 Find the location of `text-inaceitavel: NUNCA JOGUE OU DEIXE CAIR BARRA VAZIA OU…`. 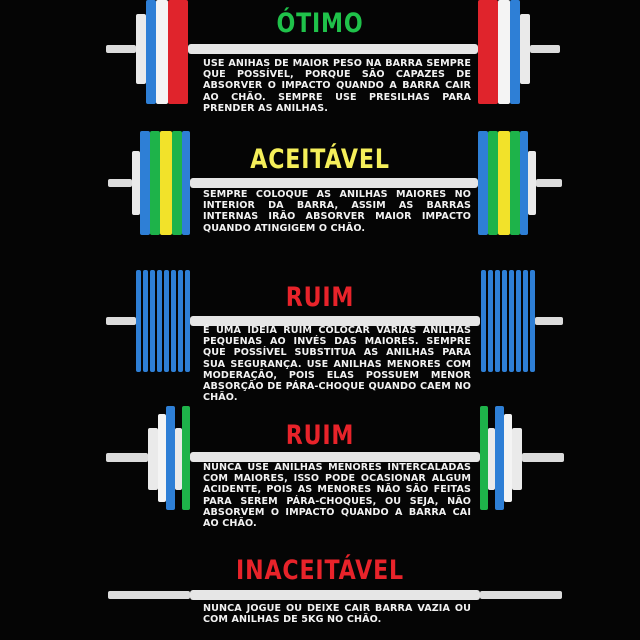

text-inaceitavel: NUNCA JOGUE OU DEIXE CAIR BARRA VAZIA OU… is located at coordinates (337, 614).